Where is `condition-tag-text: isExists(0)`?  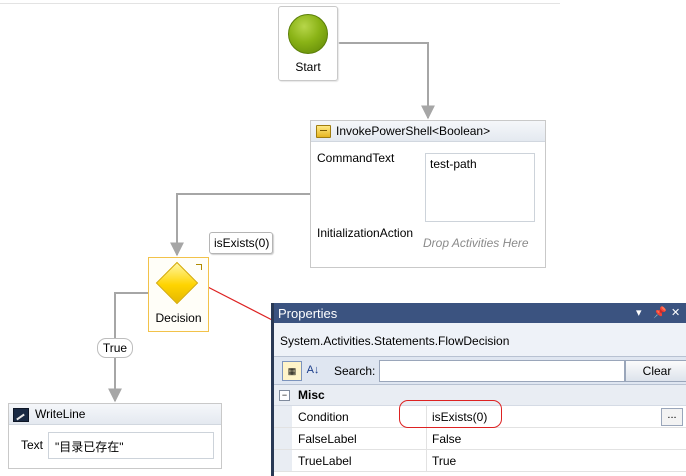 condition-tag-text: isExists(0) is located at coordinates (242, 243).